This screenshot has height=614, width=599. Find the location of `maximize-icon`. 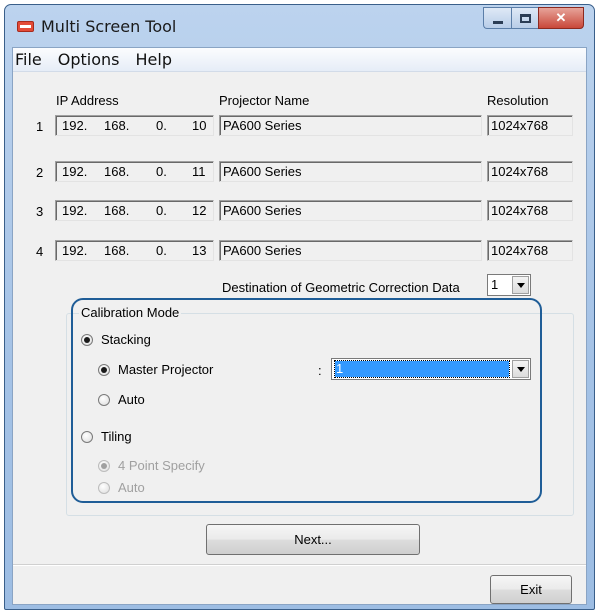

maximize-icon is located at coordinates (525, 18).